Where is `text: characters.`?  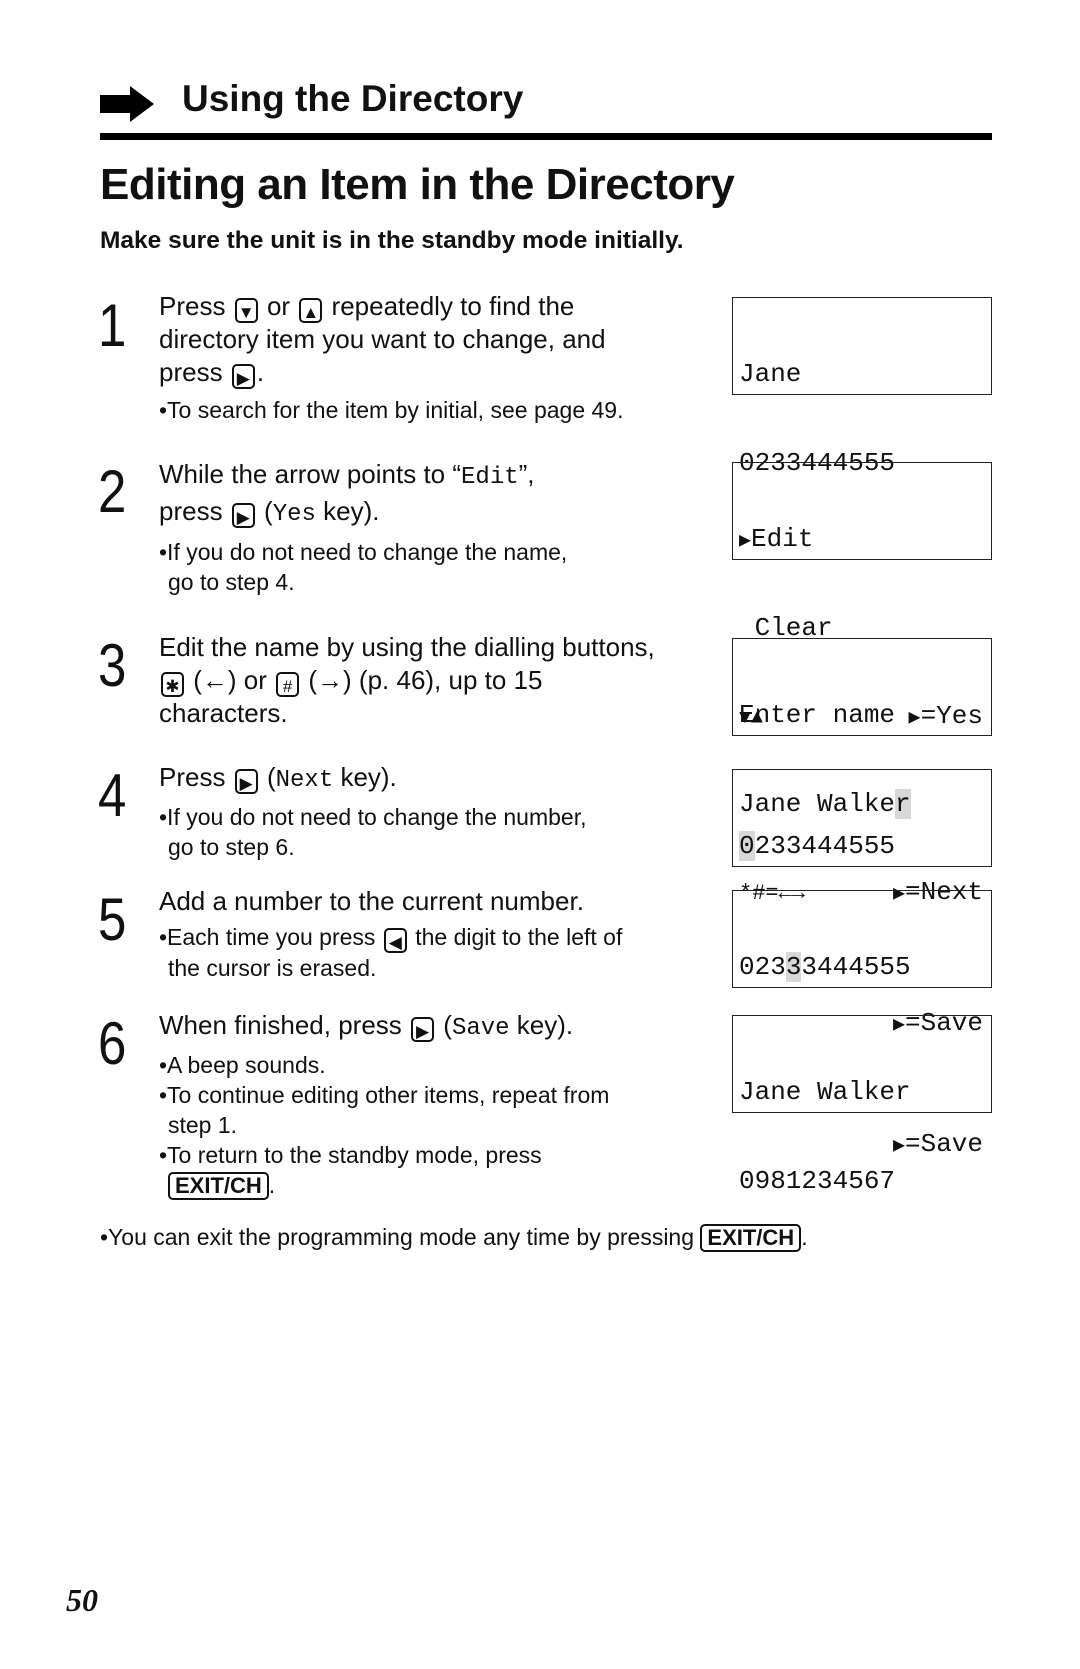
text: characters. is located at coordinates (223, 712).